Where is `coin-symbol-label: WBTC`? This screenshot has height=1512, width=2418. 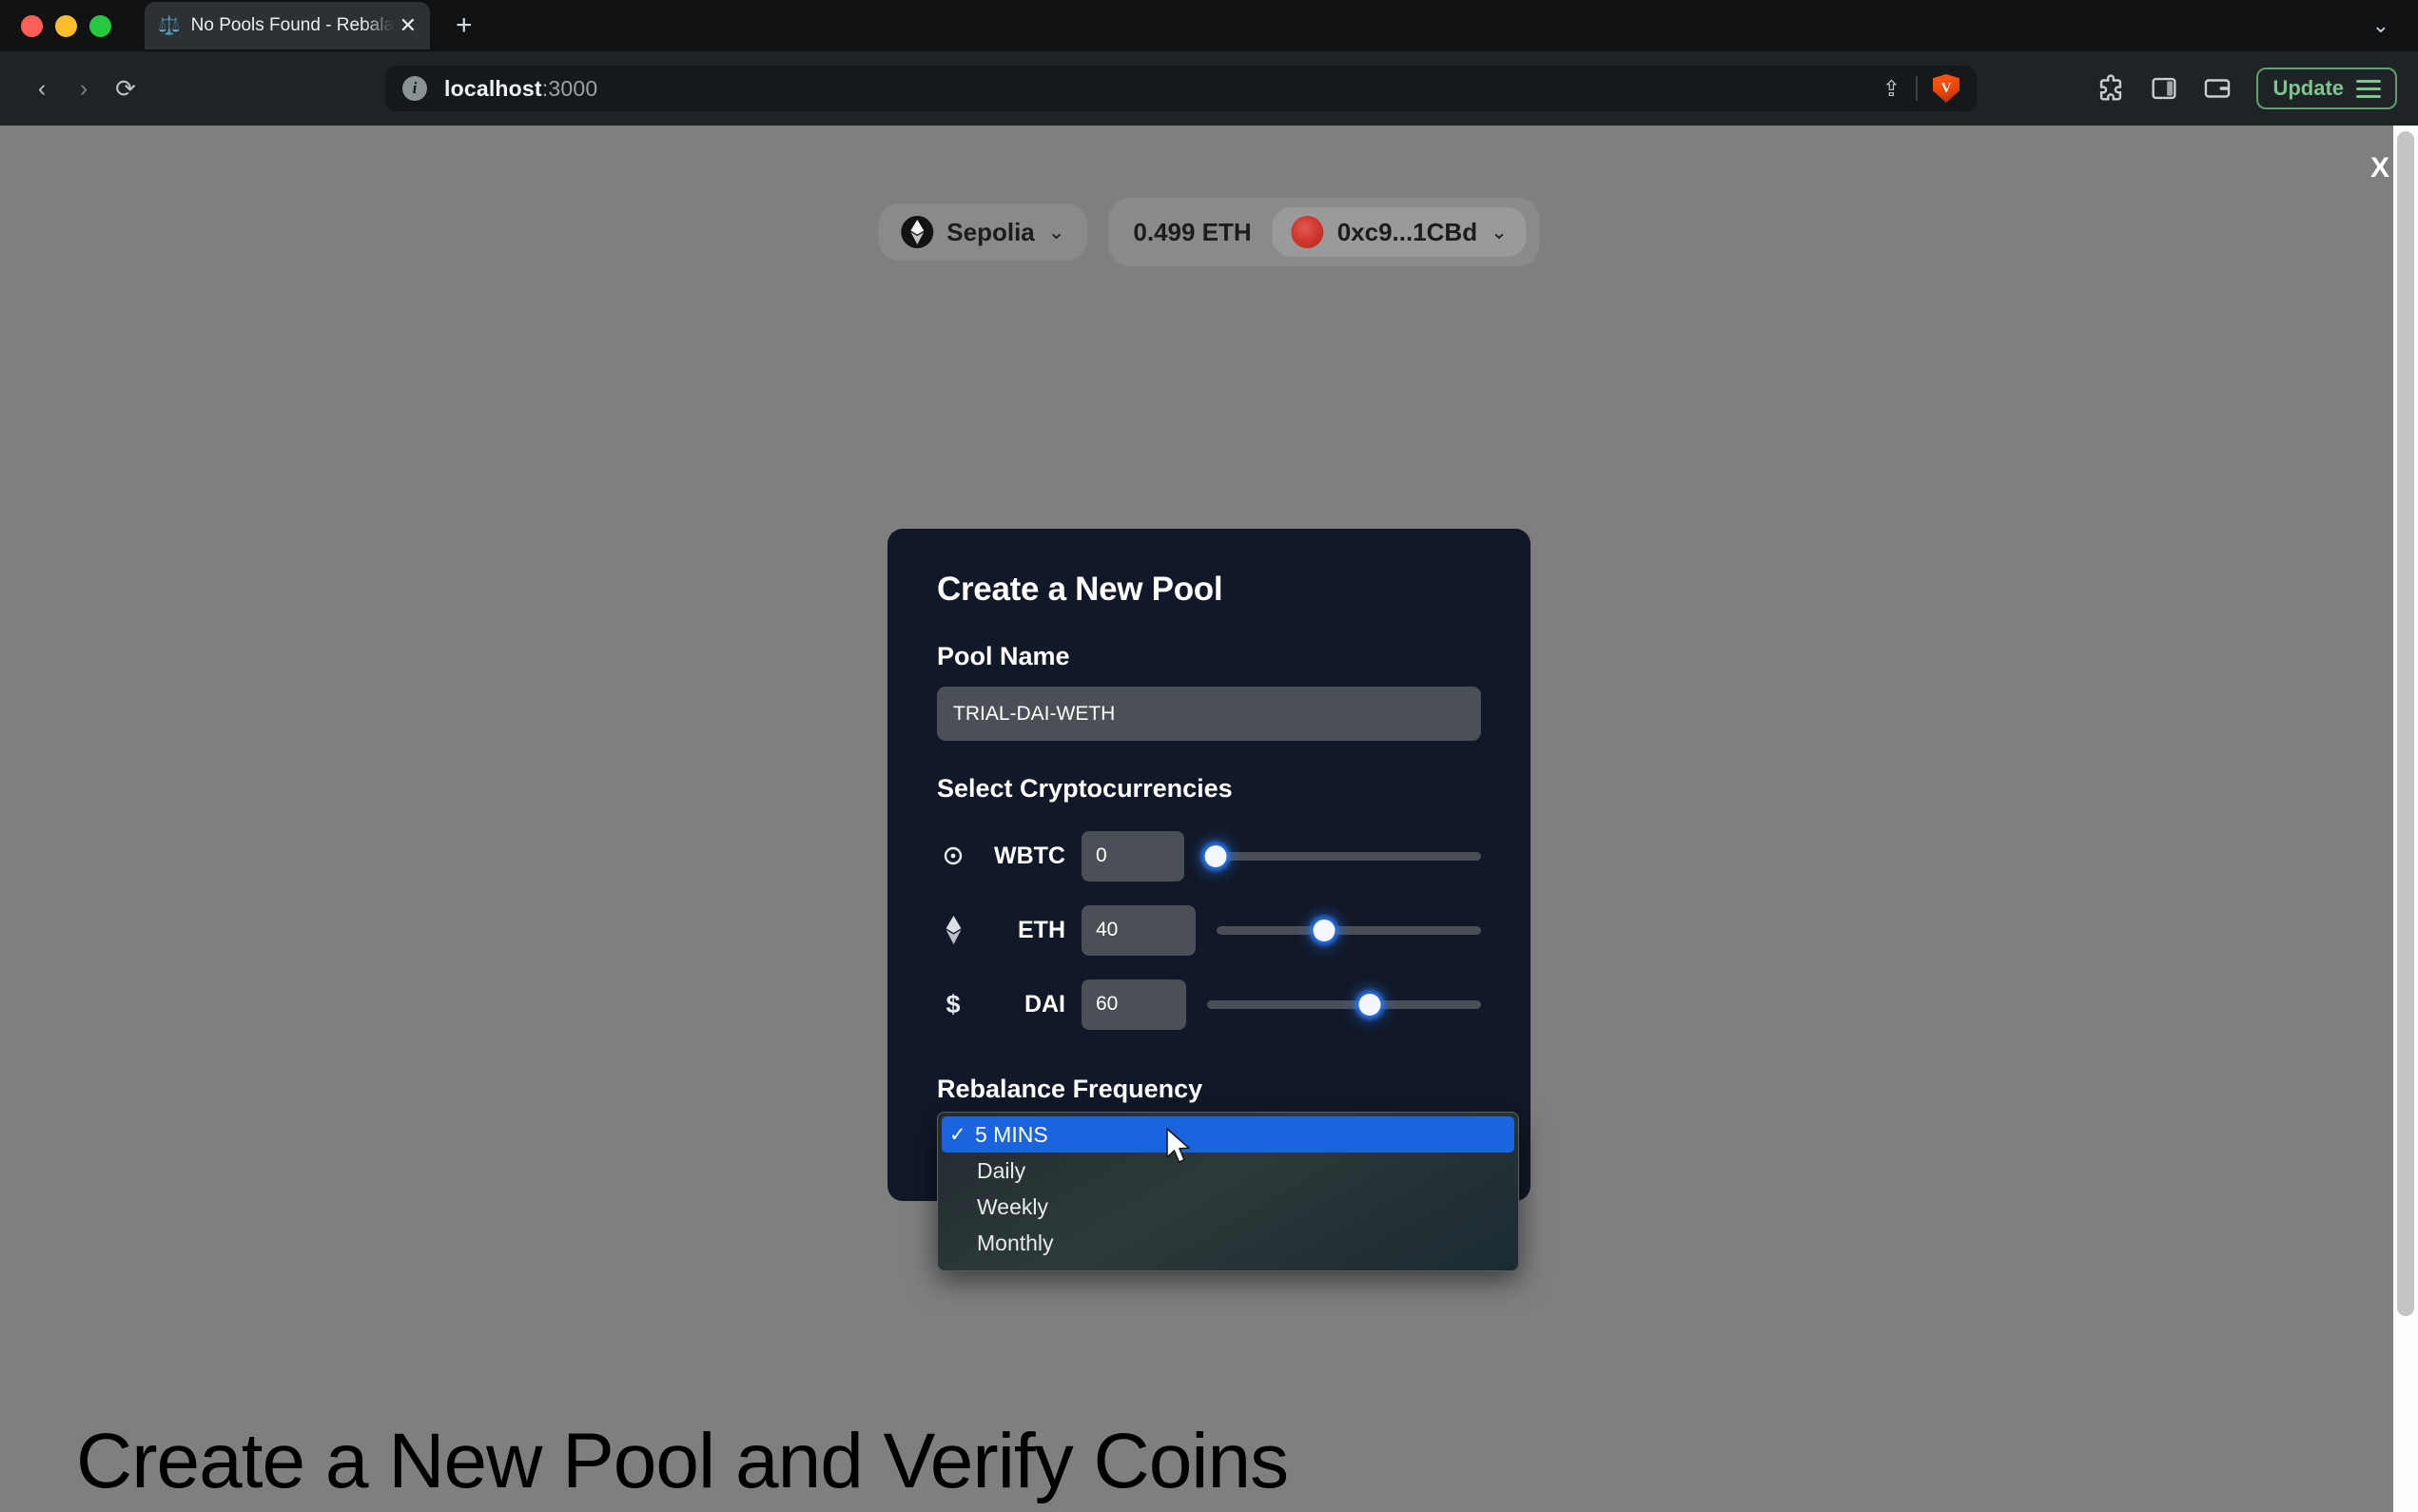 coin-symbol-label: WBTC is located at coordinates (1029, 855).